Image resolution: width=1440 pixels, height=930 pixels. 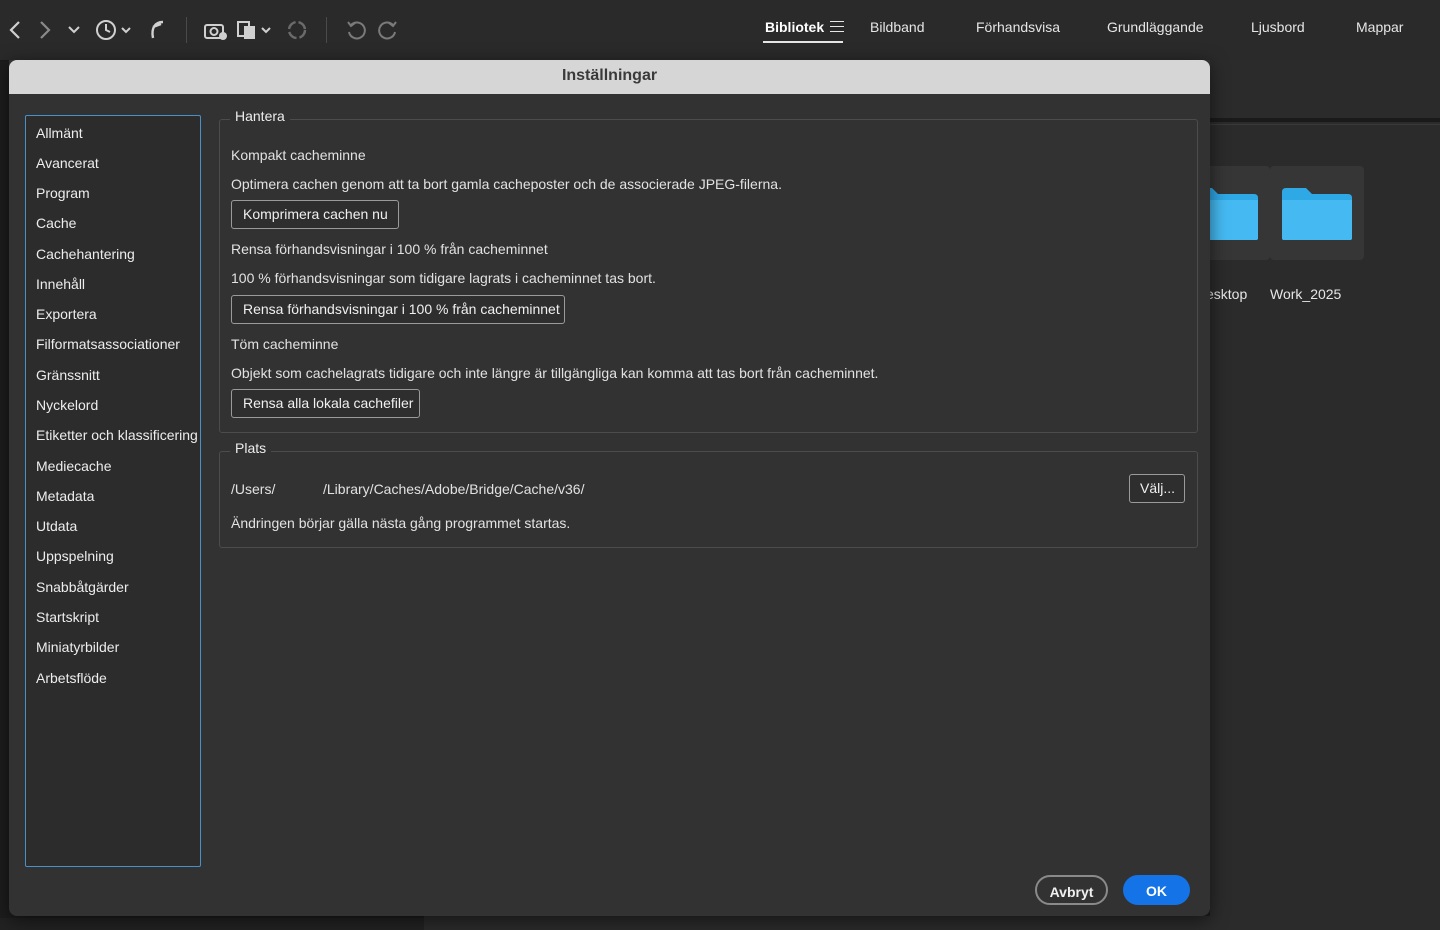 I want to click on clear-local-cache-button: Rensa alla lokala cachefiler, so click(x=325, y=403).